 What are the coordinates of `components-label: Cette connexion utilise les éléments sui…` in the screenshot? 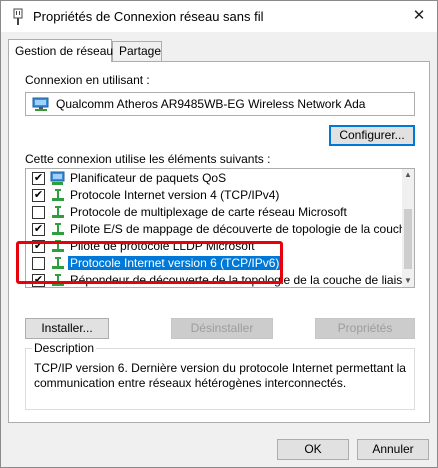 It's located at (148, 159).